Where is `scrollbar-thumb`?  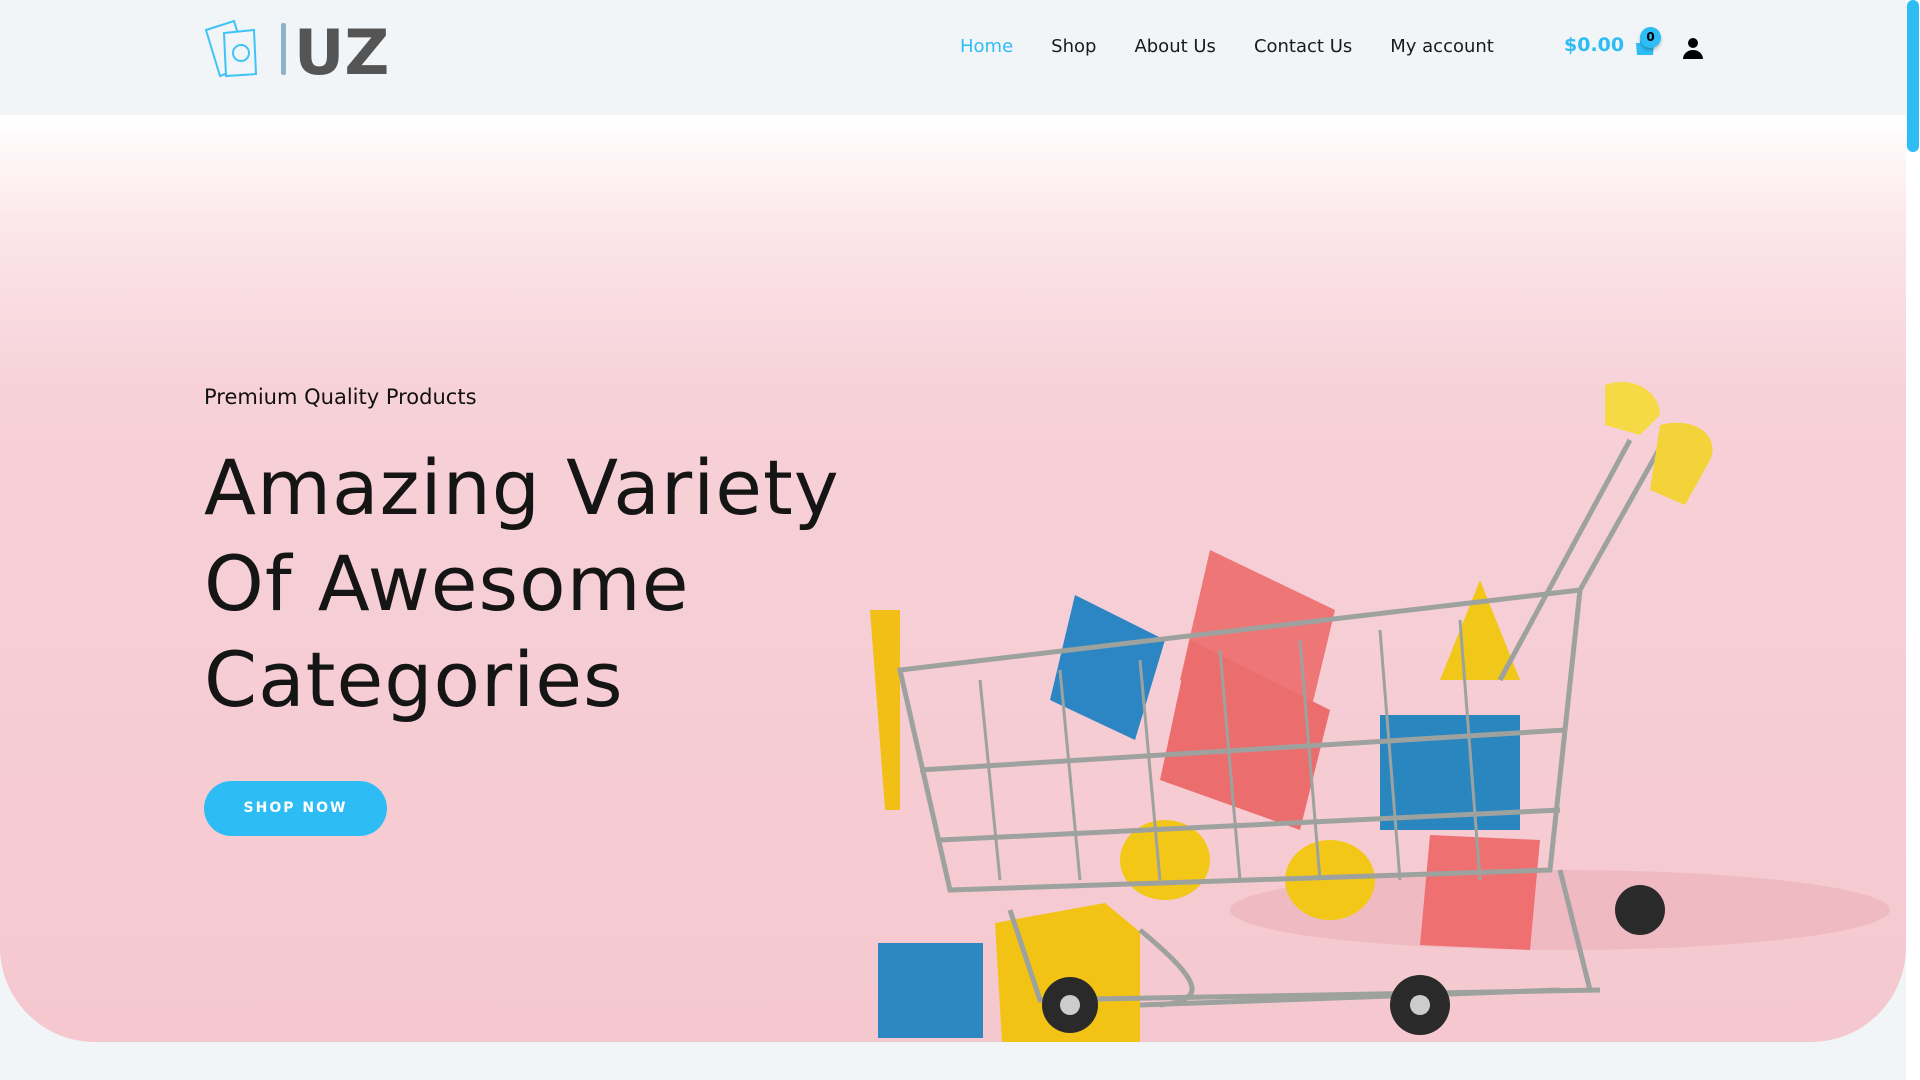
scrollbar-thumb is located at coordinates (1913, 76).